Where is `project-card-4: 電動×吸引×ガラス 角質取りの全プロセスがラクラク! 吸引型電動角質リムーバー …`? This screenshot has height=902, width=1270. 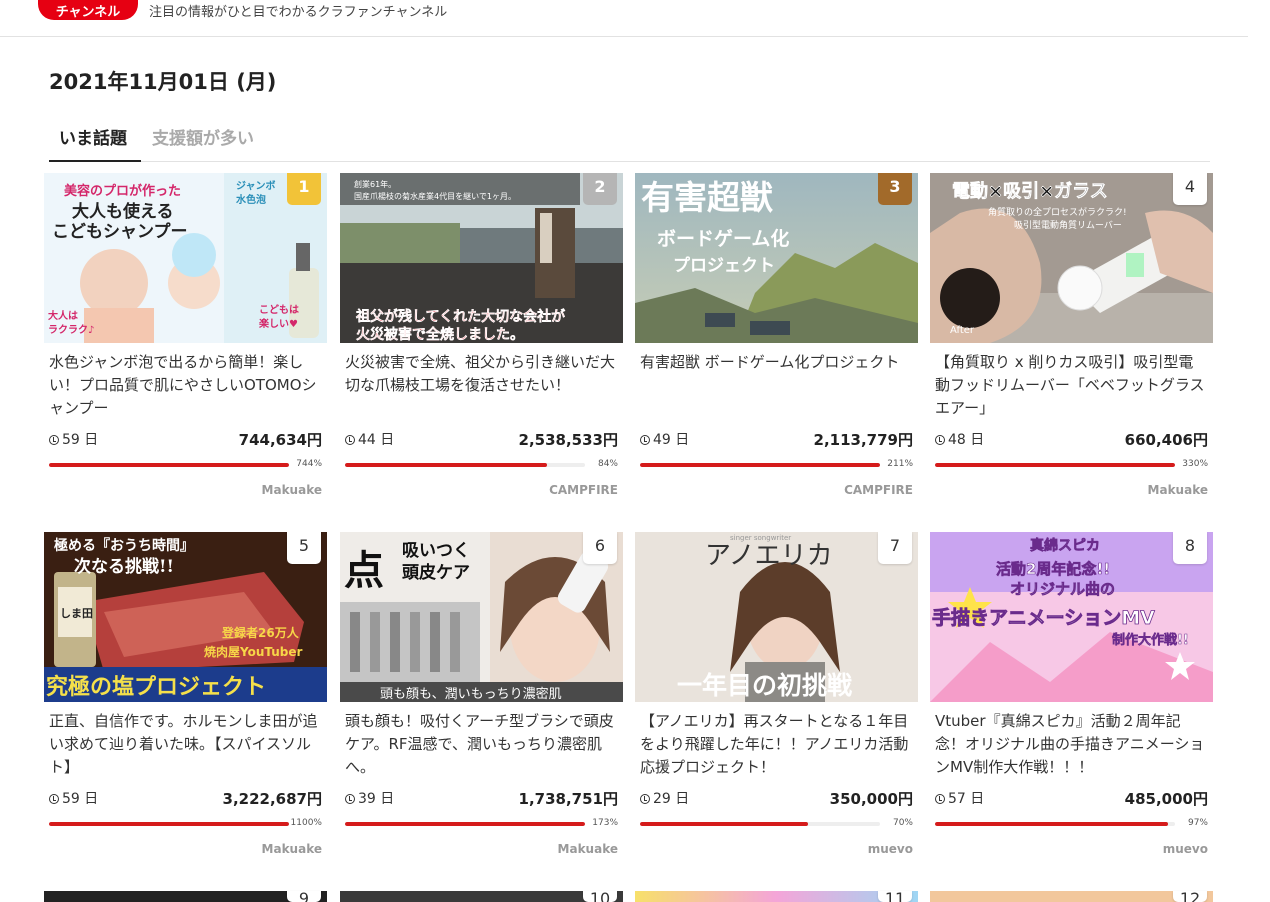 project-card-4: 電動×吸引×ガラス 角質取りの全プロセスがラクラク! 吸引型電動角質リムーバー … is located at coordinates (1071, 343).